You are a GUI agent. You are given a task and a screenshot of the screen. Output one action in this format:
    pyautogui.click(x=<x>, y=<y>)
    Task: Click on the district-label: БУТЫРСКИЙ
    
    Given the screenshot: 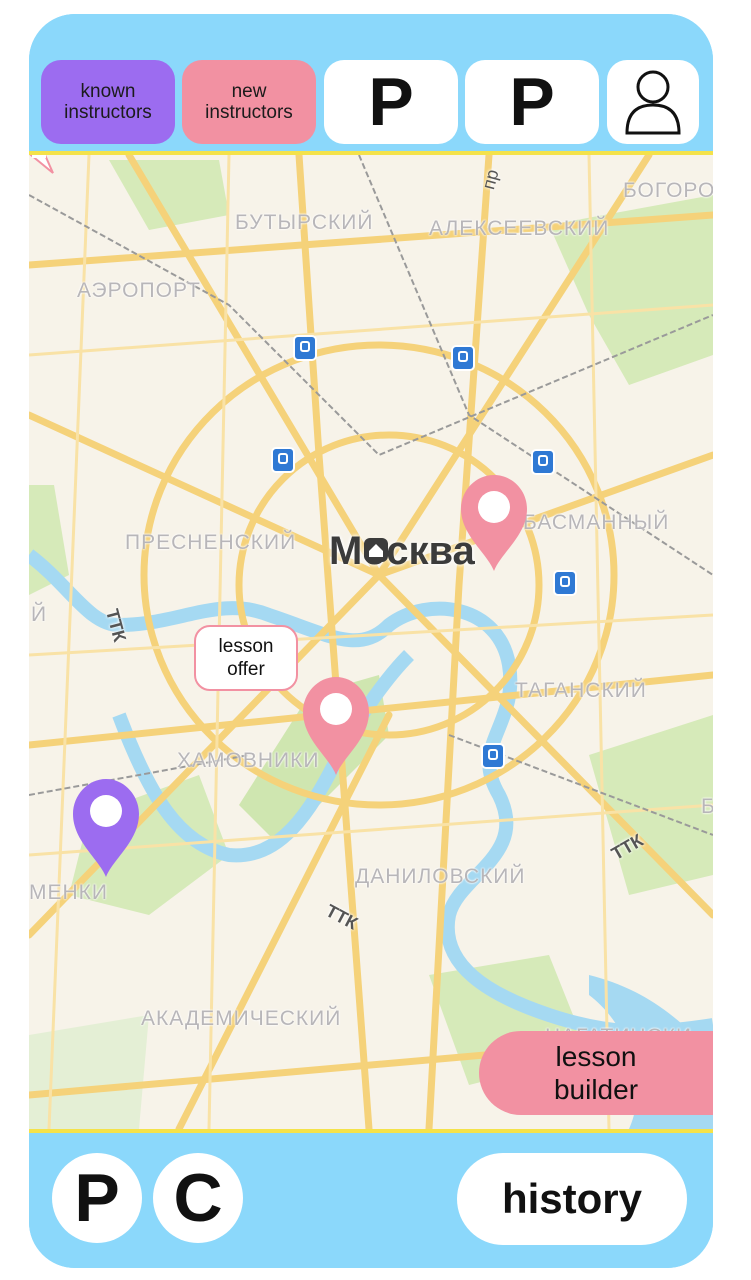 What is the action you would take?
    pyautogui.click(x=304, y=222)
    